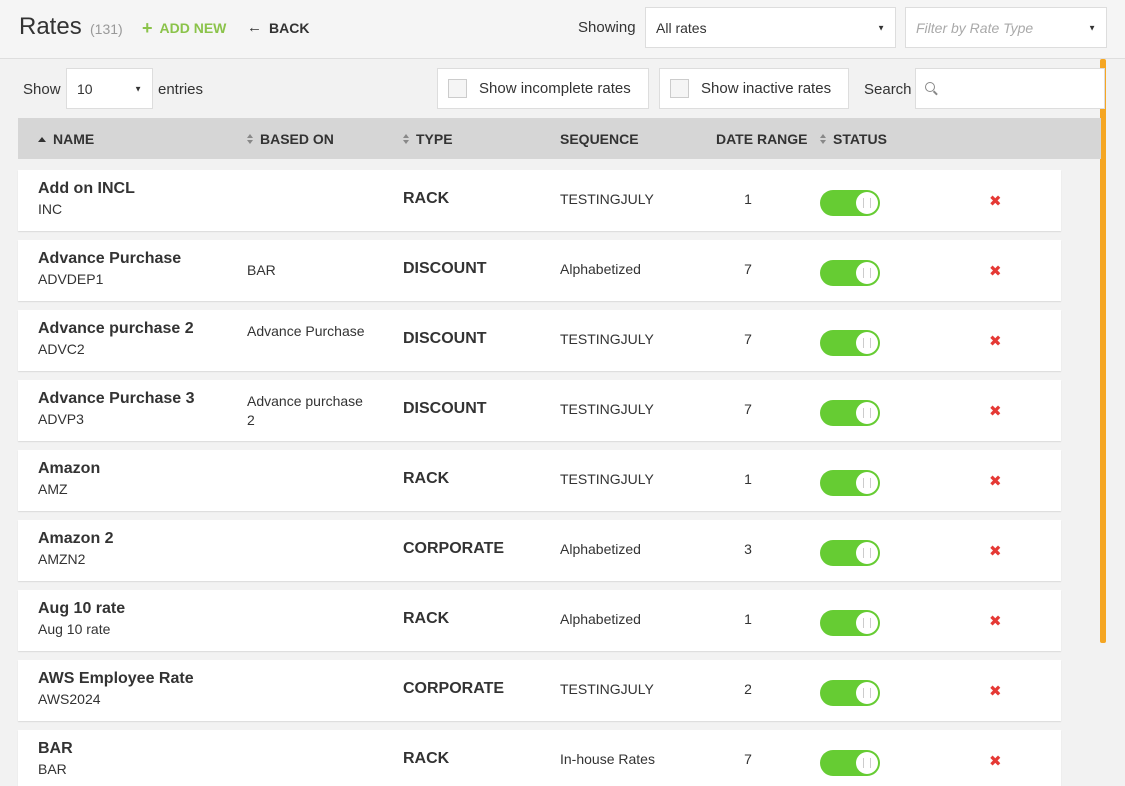 This screenshot has width=1125, height=786. What do you see at coordinates (116, 398) in the screenshot?
I see `rate-name: Advance Purchase 3` at bounding box center [116, 398].